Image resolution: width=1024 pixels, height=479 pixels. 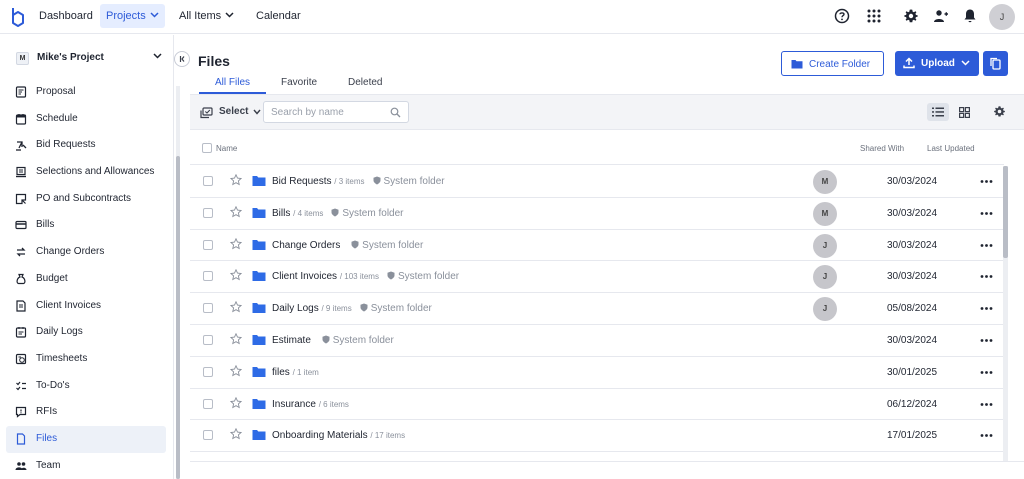 What do you see at coordinates (1002, 17) in the screenshot?
I see `user-avatar: J` at bounding box center [1002, 17].